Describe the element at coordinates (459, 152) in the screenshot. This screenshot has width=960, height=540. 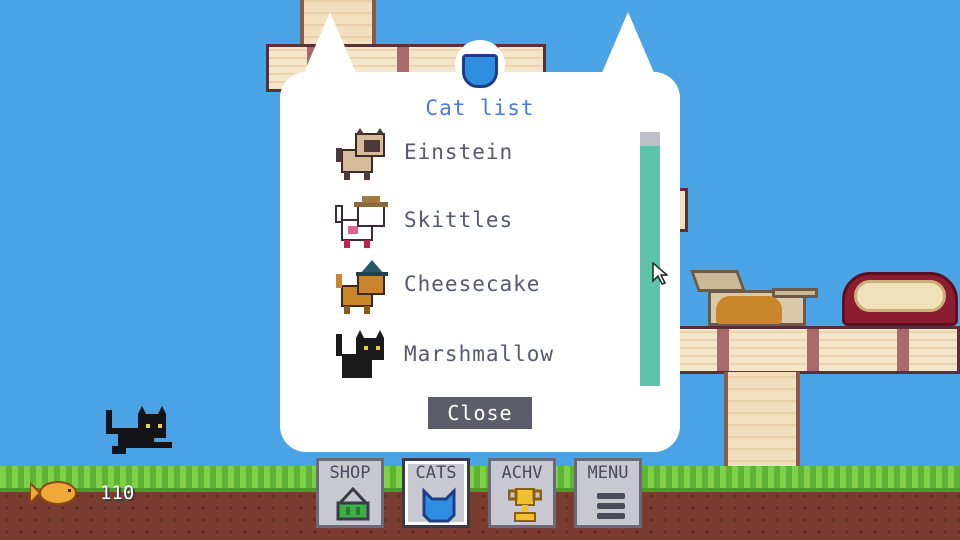
I see `cat-name: Einstein` at that location.